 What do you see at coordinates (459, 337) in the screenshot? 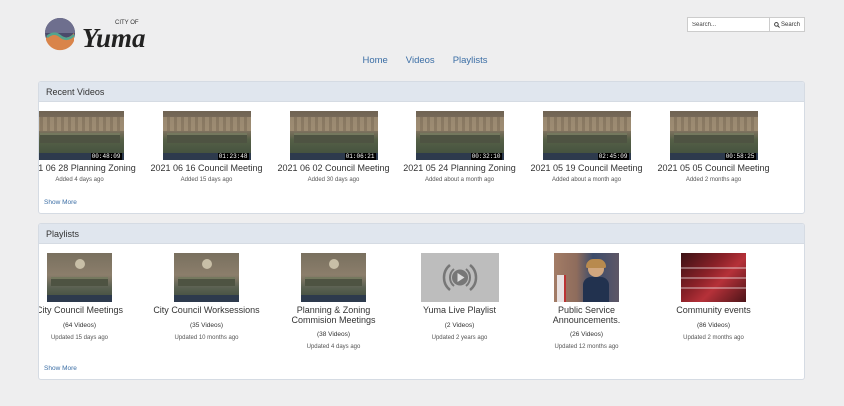
I see `playlist-updated-date: Updated 2 years ago` at bounding box center [459, 337].